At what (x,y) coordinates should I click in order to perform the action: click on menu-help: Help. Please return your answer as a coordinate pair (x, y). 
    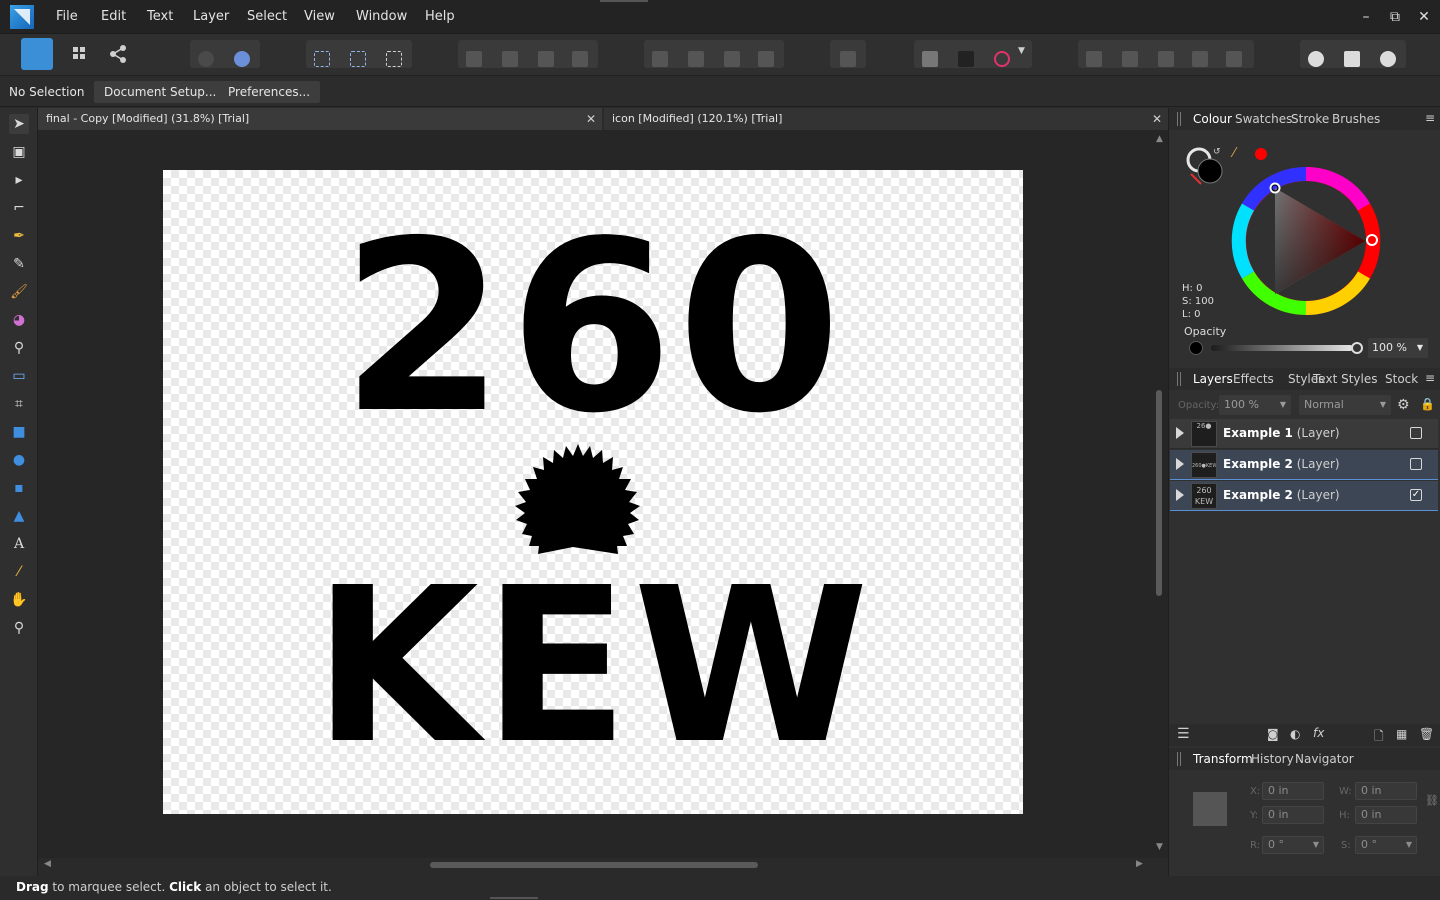
    Looking at the image, I should click on (440, 16).